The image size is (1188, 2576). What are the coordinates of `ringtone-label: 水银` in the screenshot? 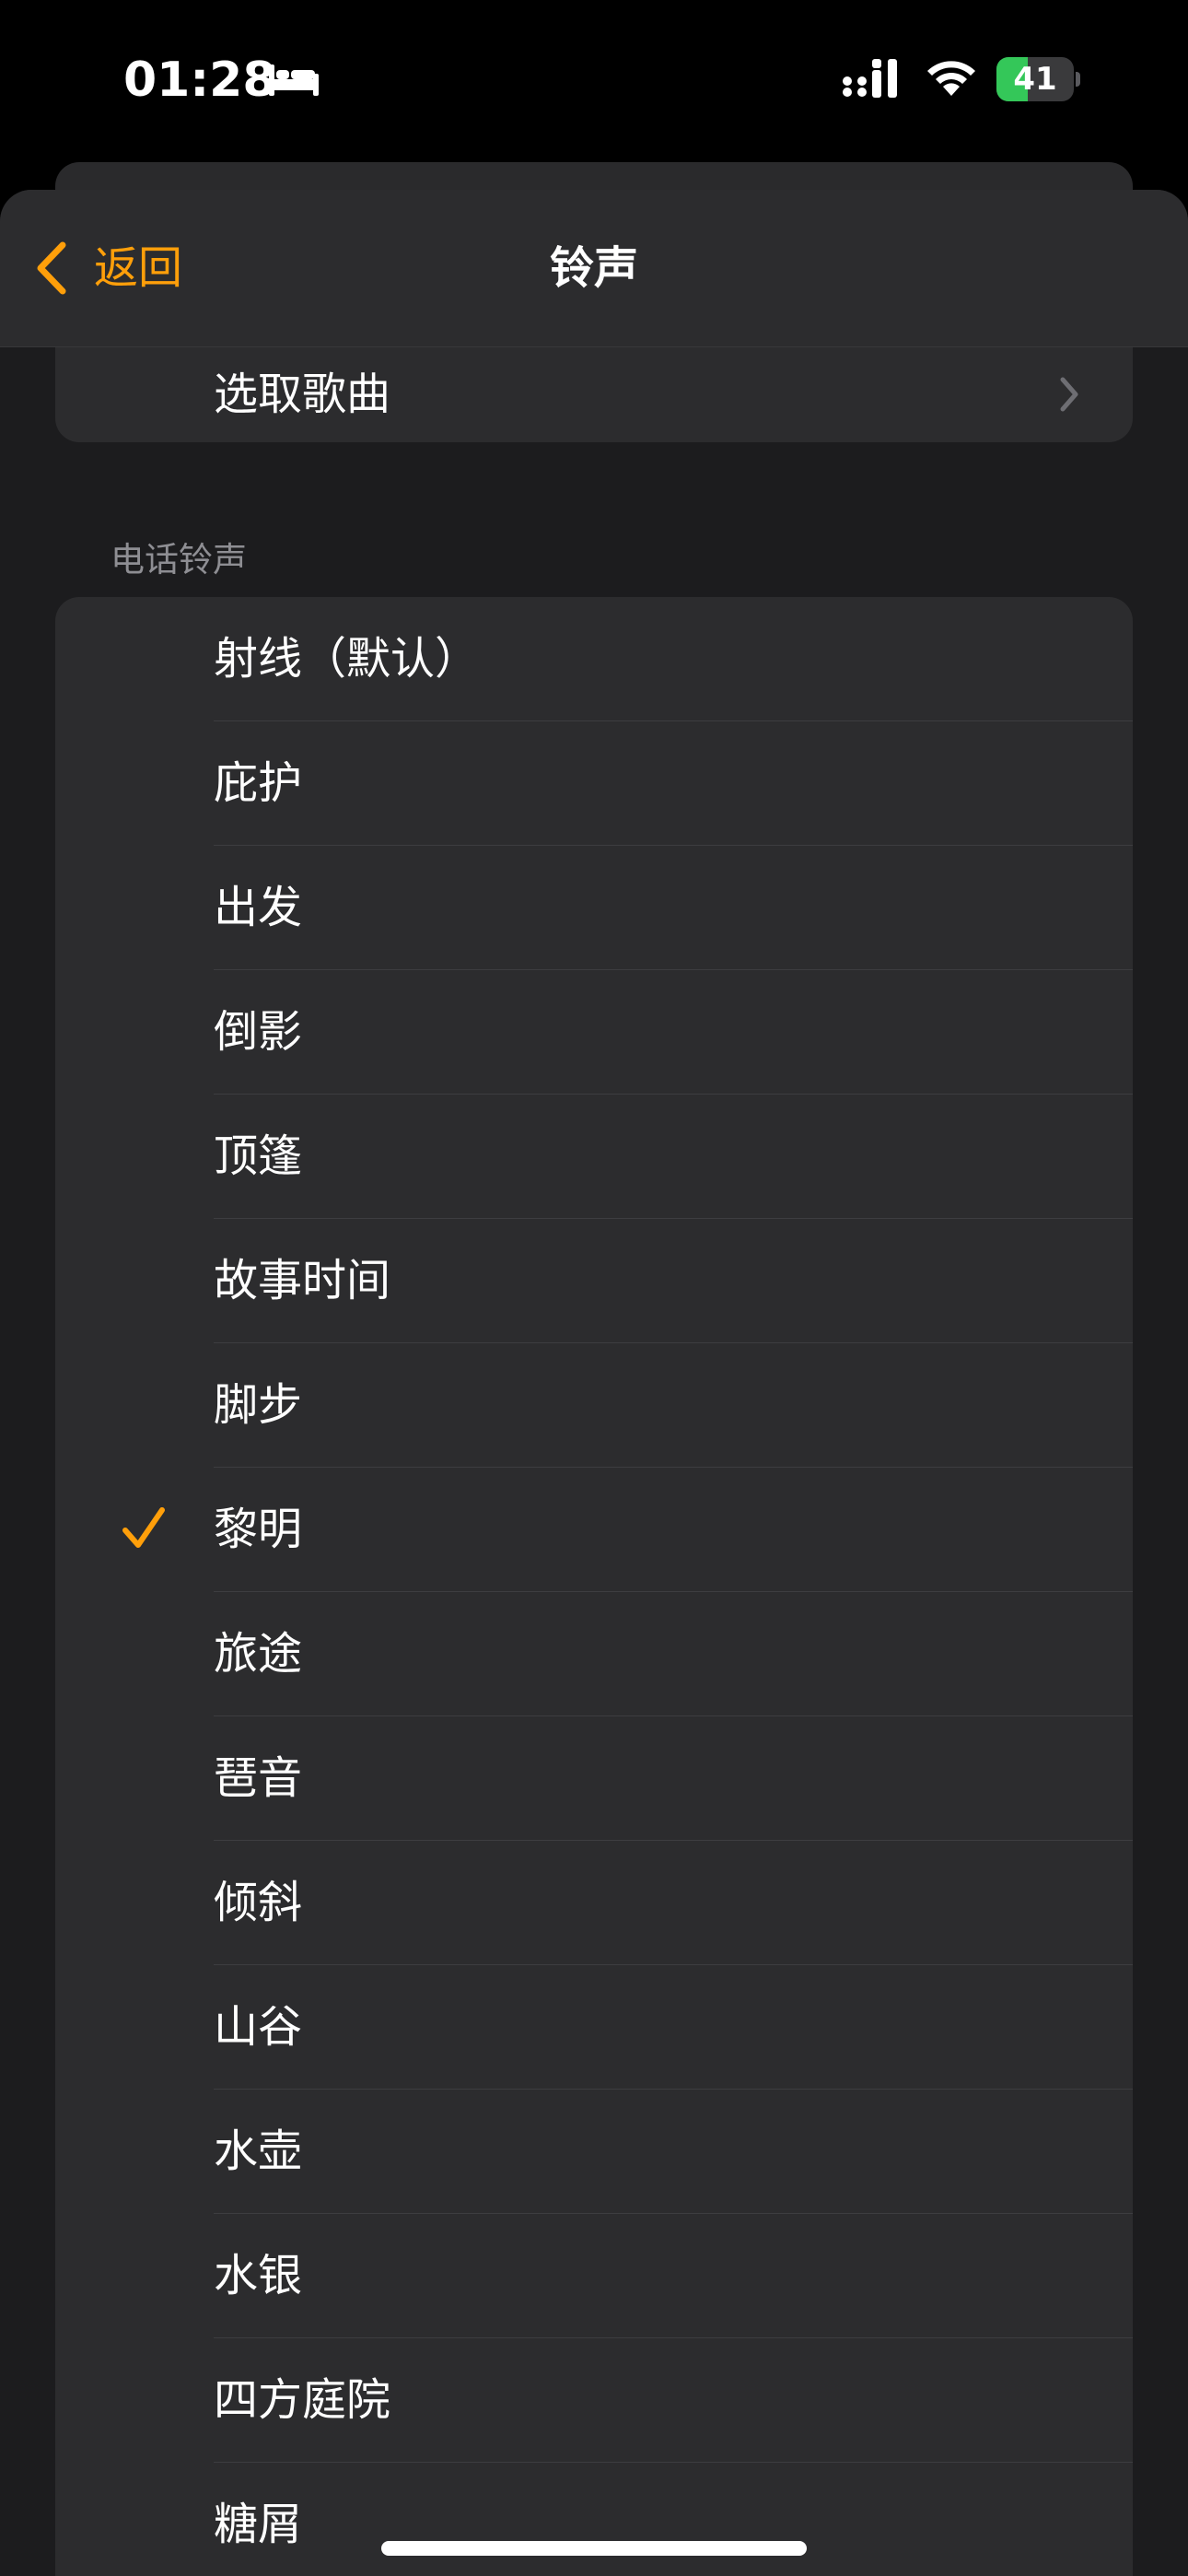 It's located at (258, 2275).